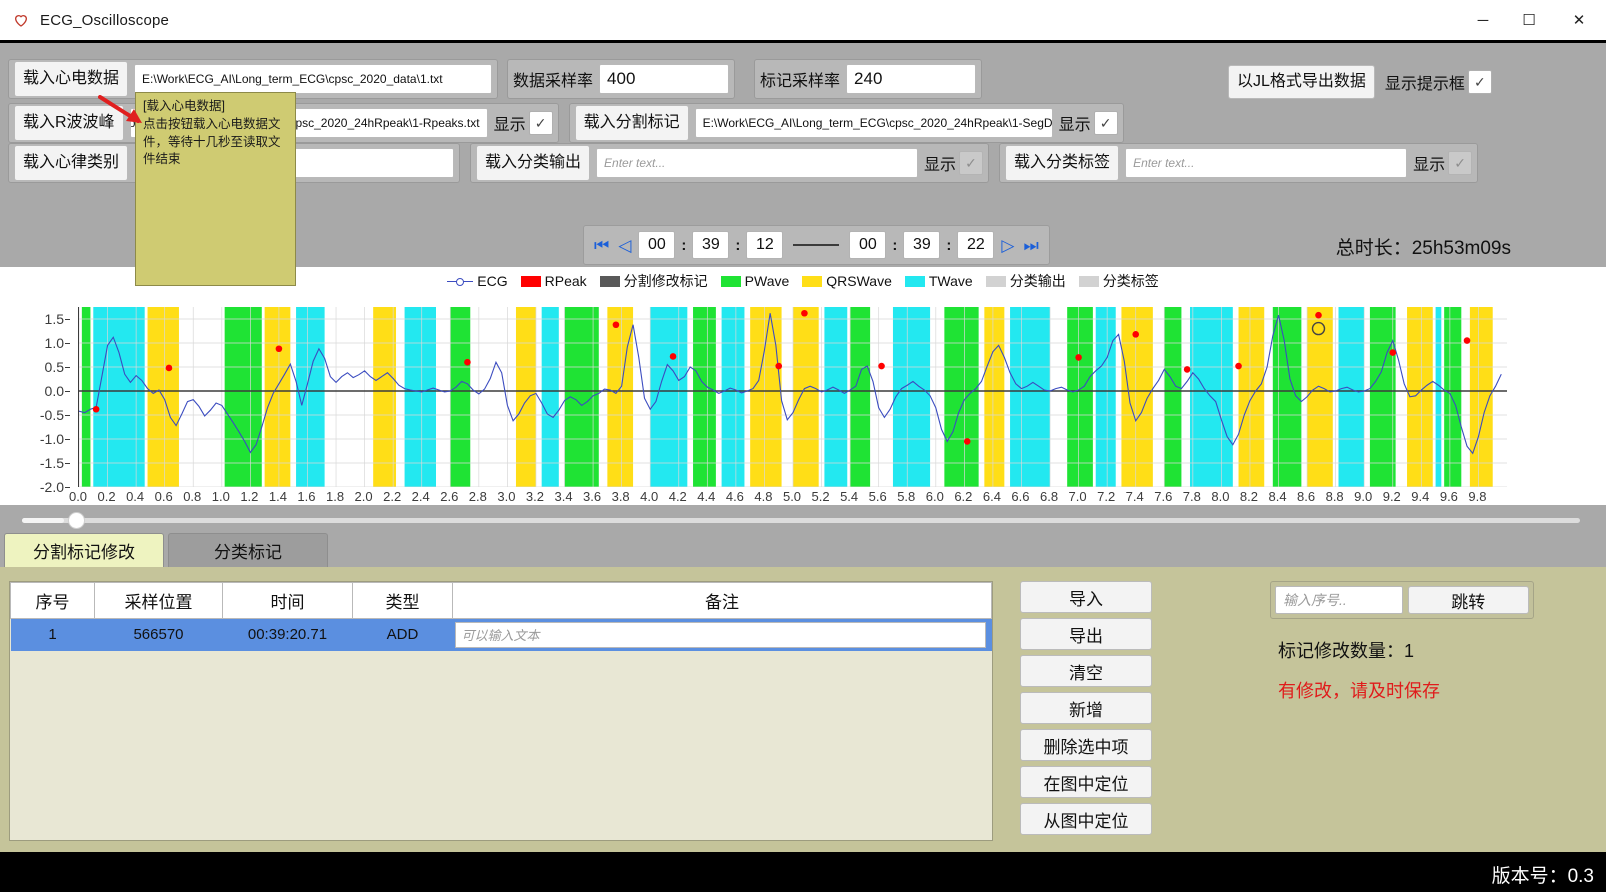 Image resolution: width=1606 pixels, height=892 pixels. What do you see at coordinates (601, 245) in the screenshot?
I see `skip-to-start-icon: ⏮` at bounding box center [601, 245].